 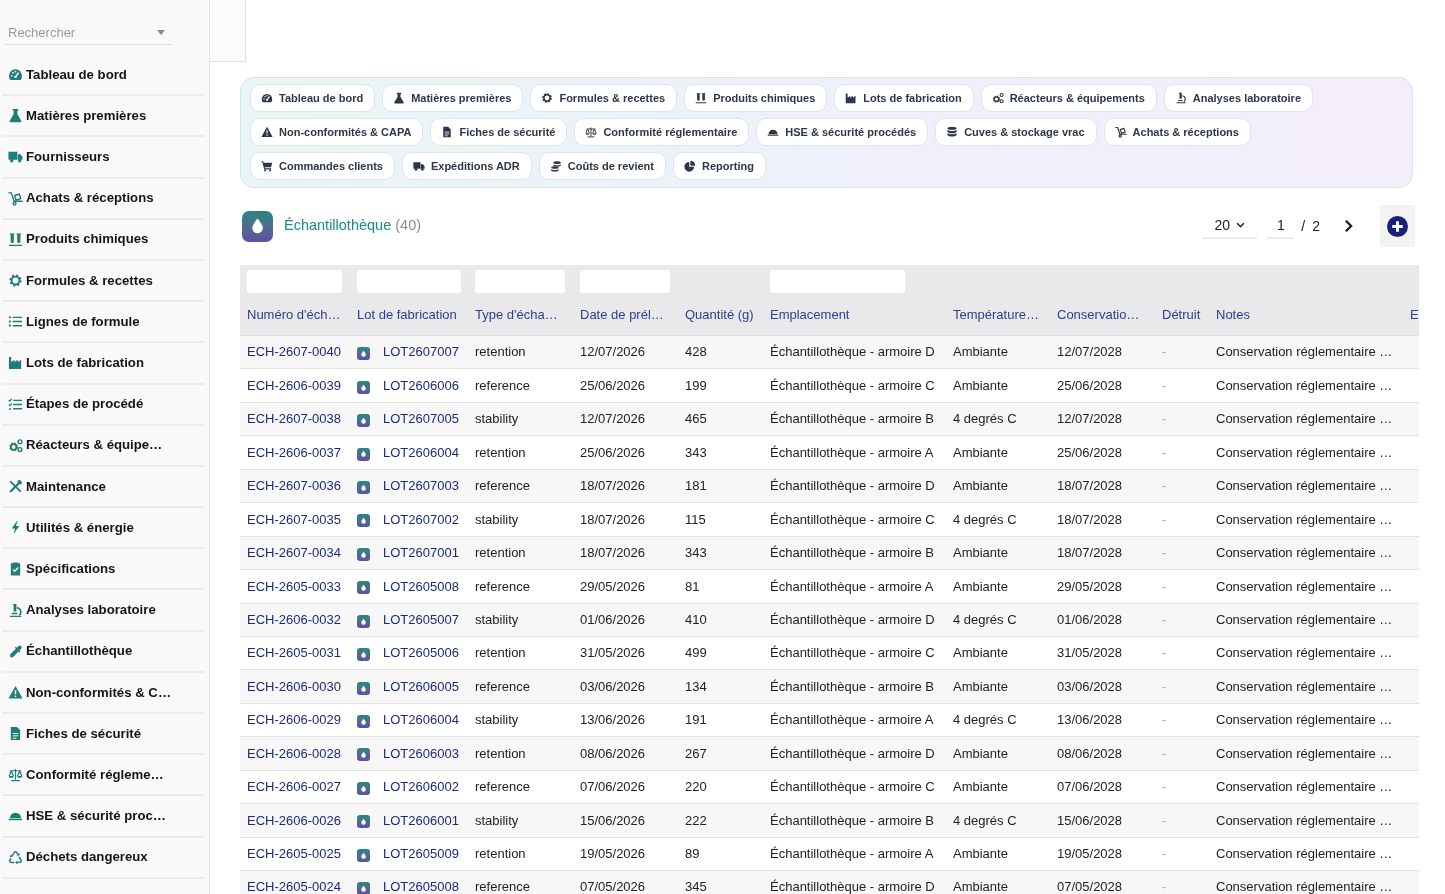 I want to click on lot-link: LOT2607003, so click(x=421, y=486).